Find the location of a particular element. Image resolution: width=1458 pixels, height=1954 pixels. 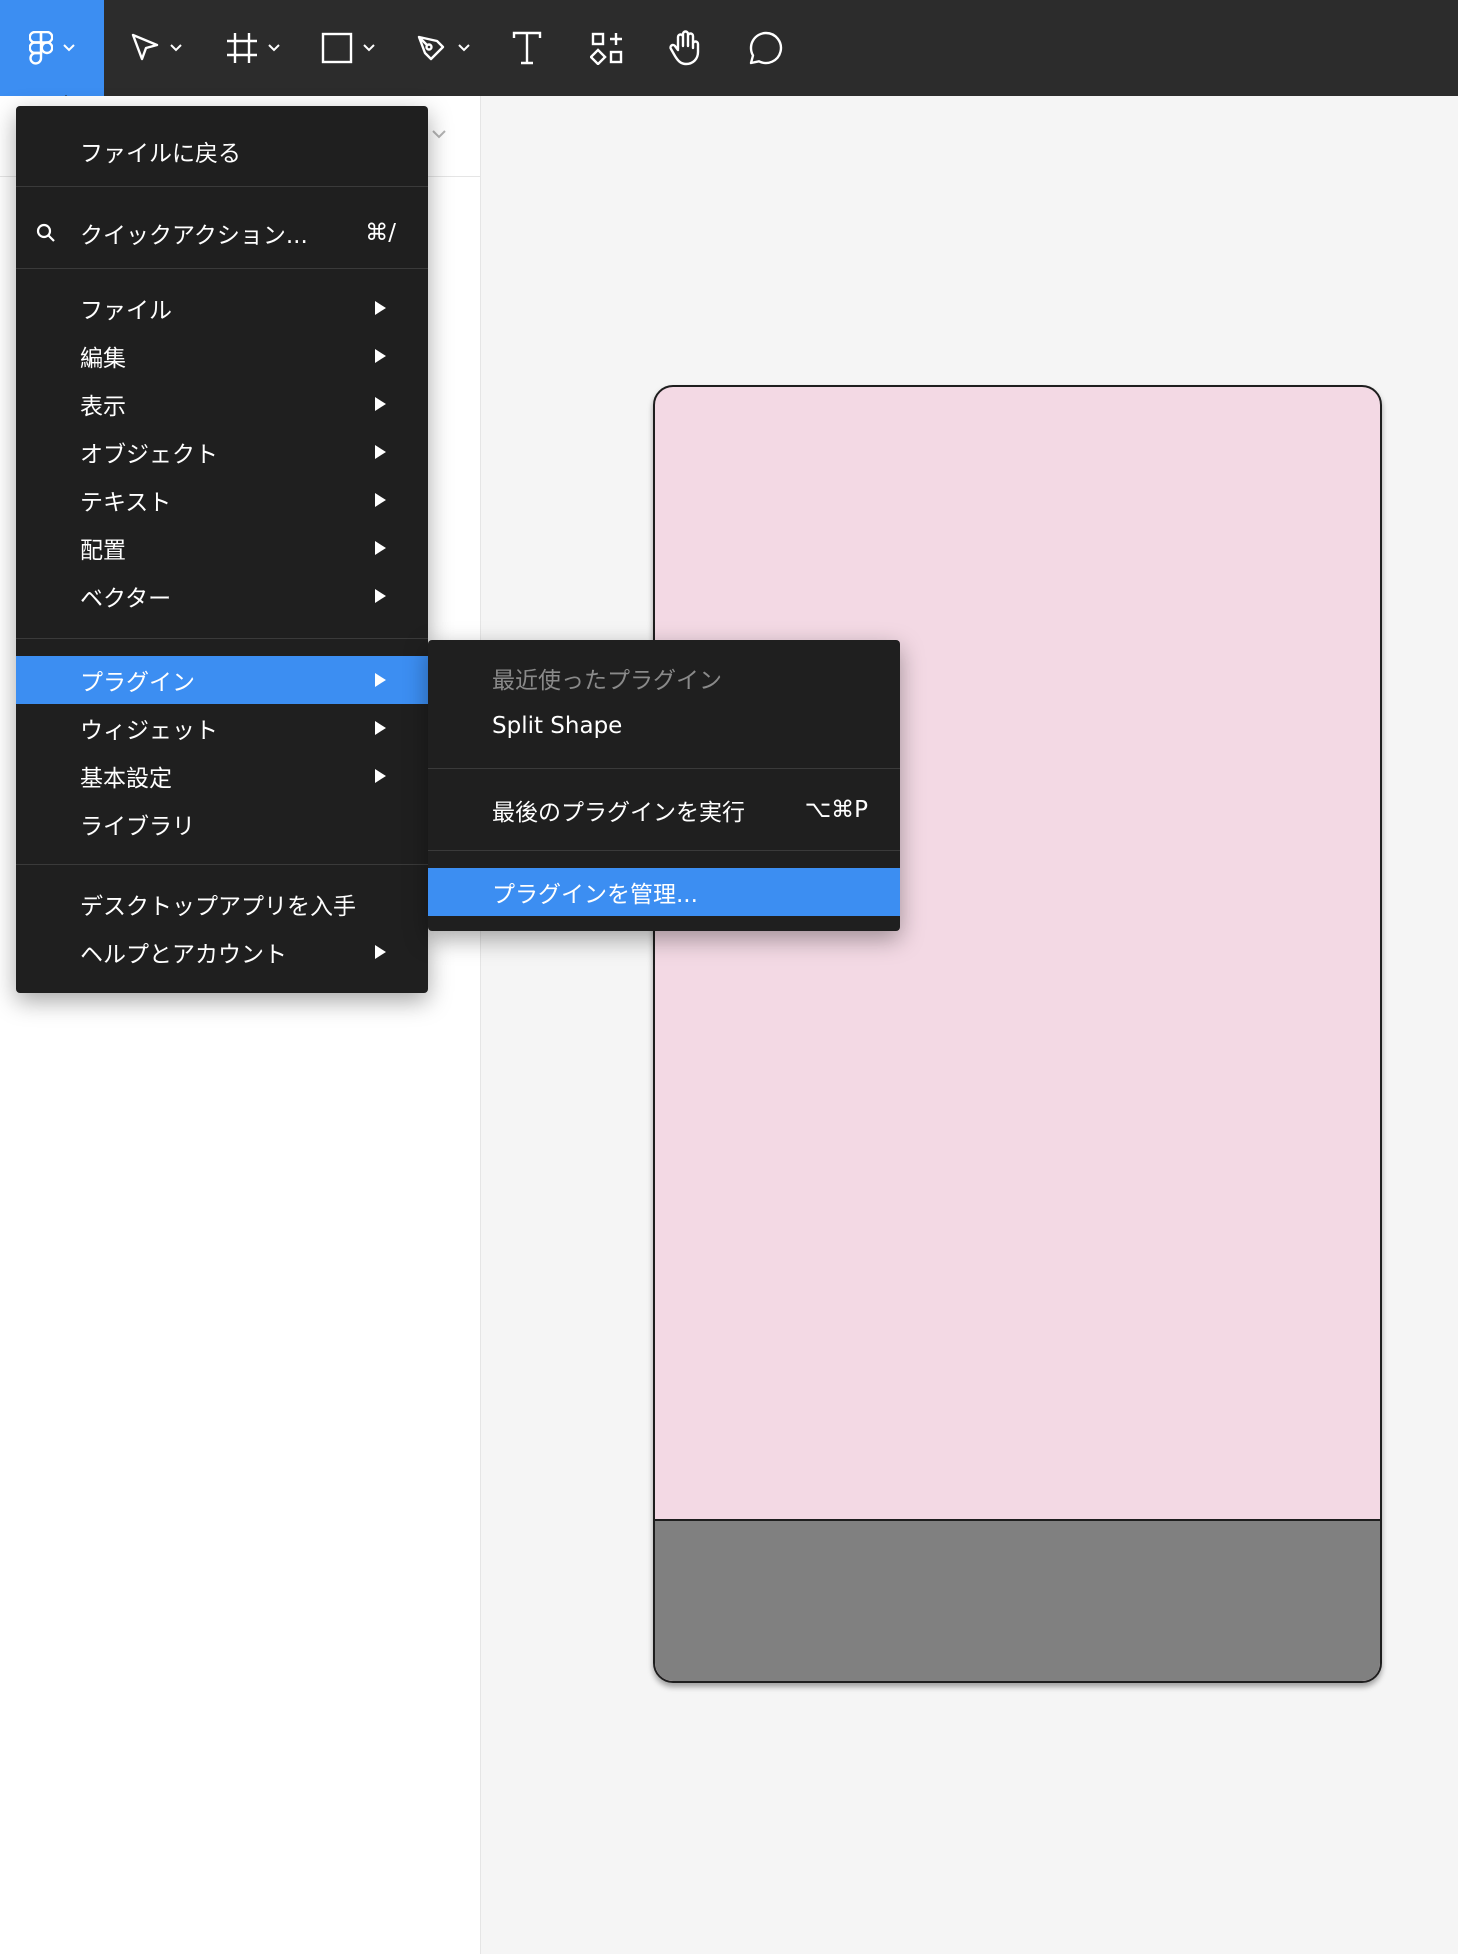

menu-item-label: オブジェクト is located at coordinates (149, 455).